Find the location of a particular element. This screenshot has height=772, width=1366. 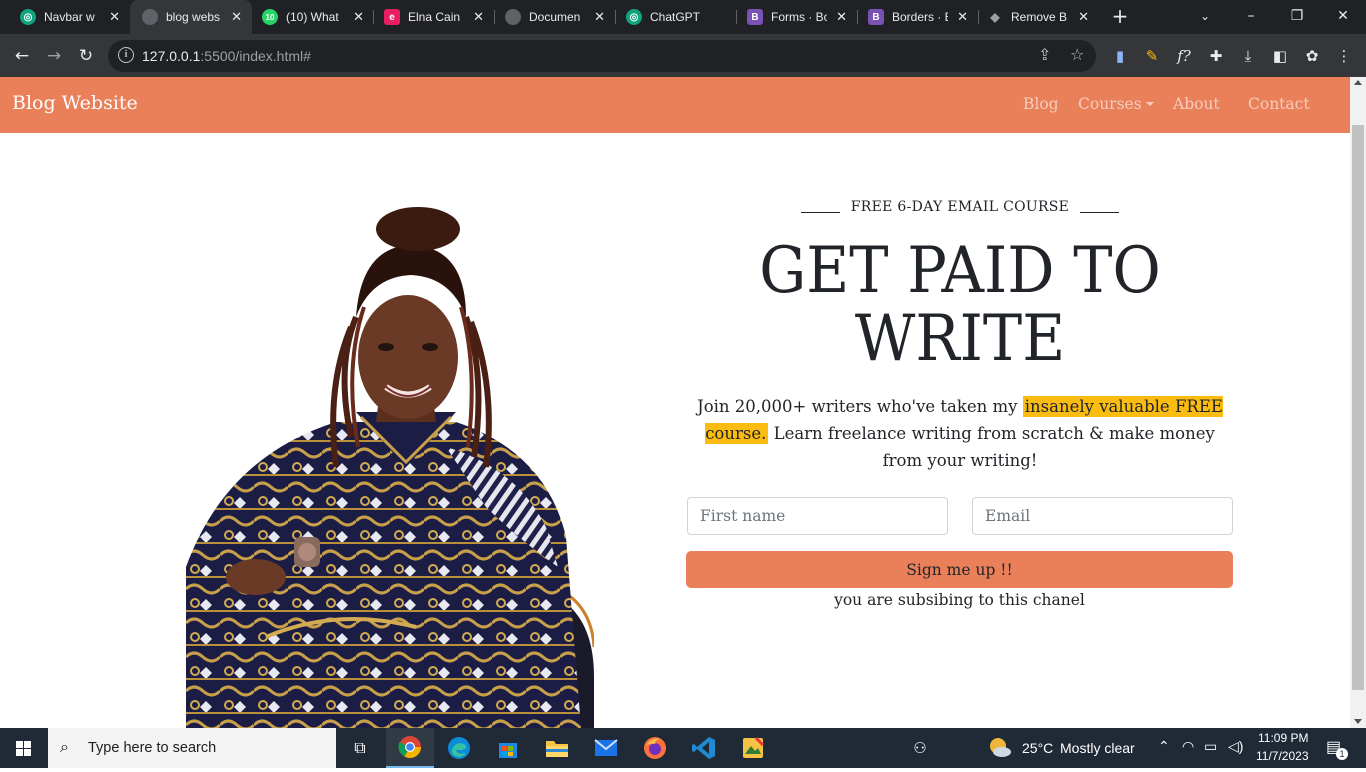

nav-link-contact: Contact is located at coordinates (1279, 104).